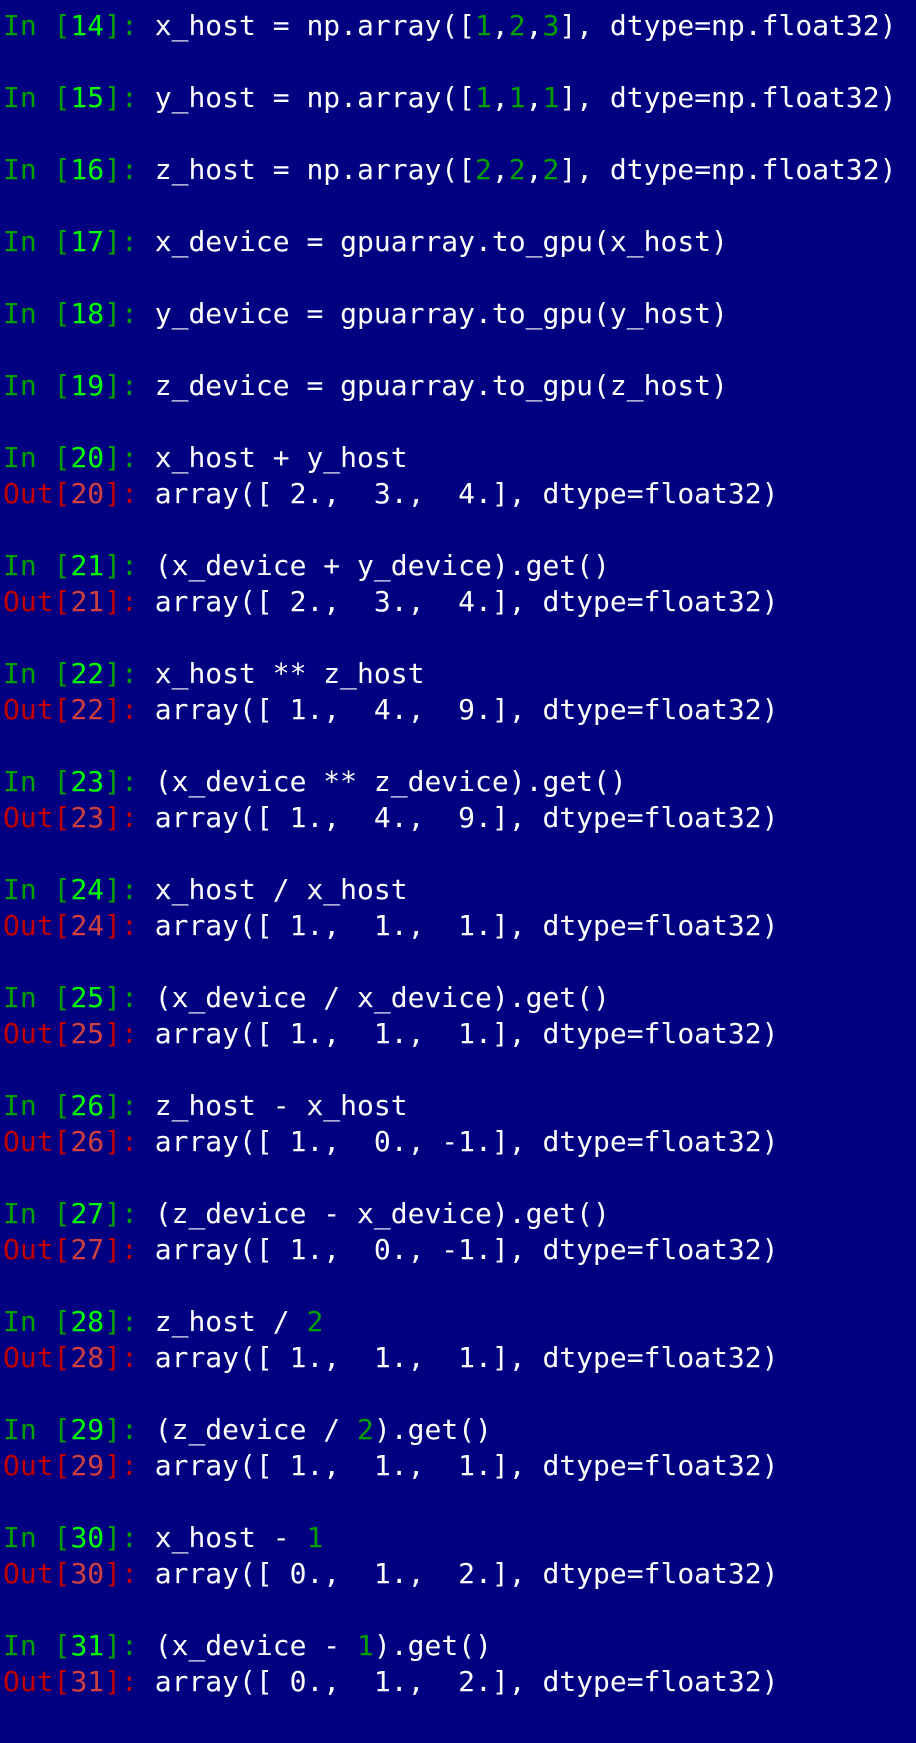  Describe the element at coordinates (466, 817) in the screenshot. I see `output-text: array([ 1., 4., 9.], dtype=float32)` at that location.